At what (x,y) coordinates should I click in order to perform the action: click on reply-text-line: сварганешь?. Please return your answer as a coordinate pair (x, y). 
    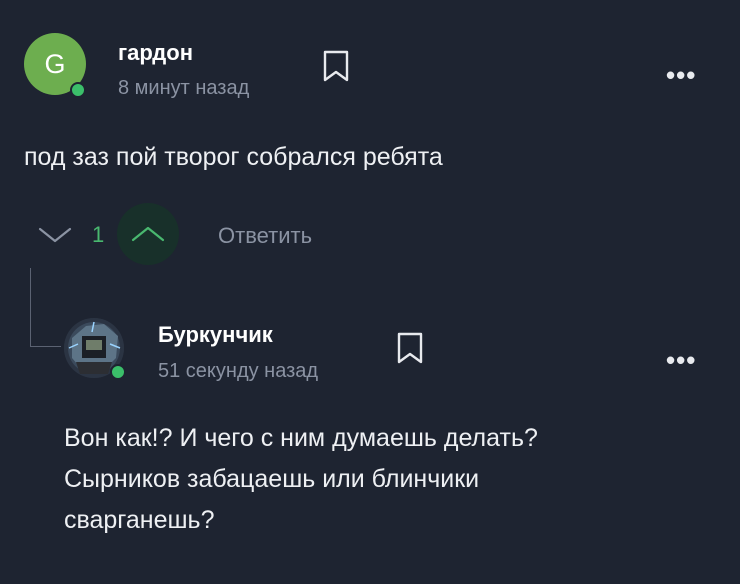
    Looking at the image, I should click on (139, 520).